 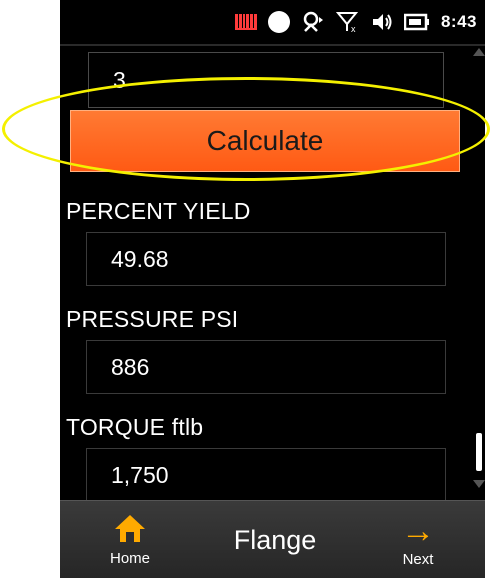 I want to click on torque-label: TORQUE ftlb, so click(x=135, y=427).